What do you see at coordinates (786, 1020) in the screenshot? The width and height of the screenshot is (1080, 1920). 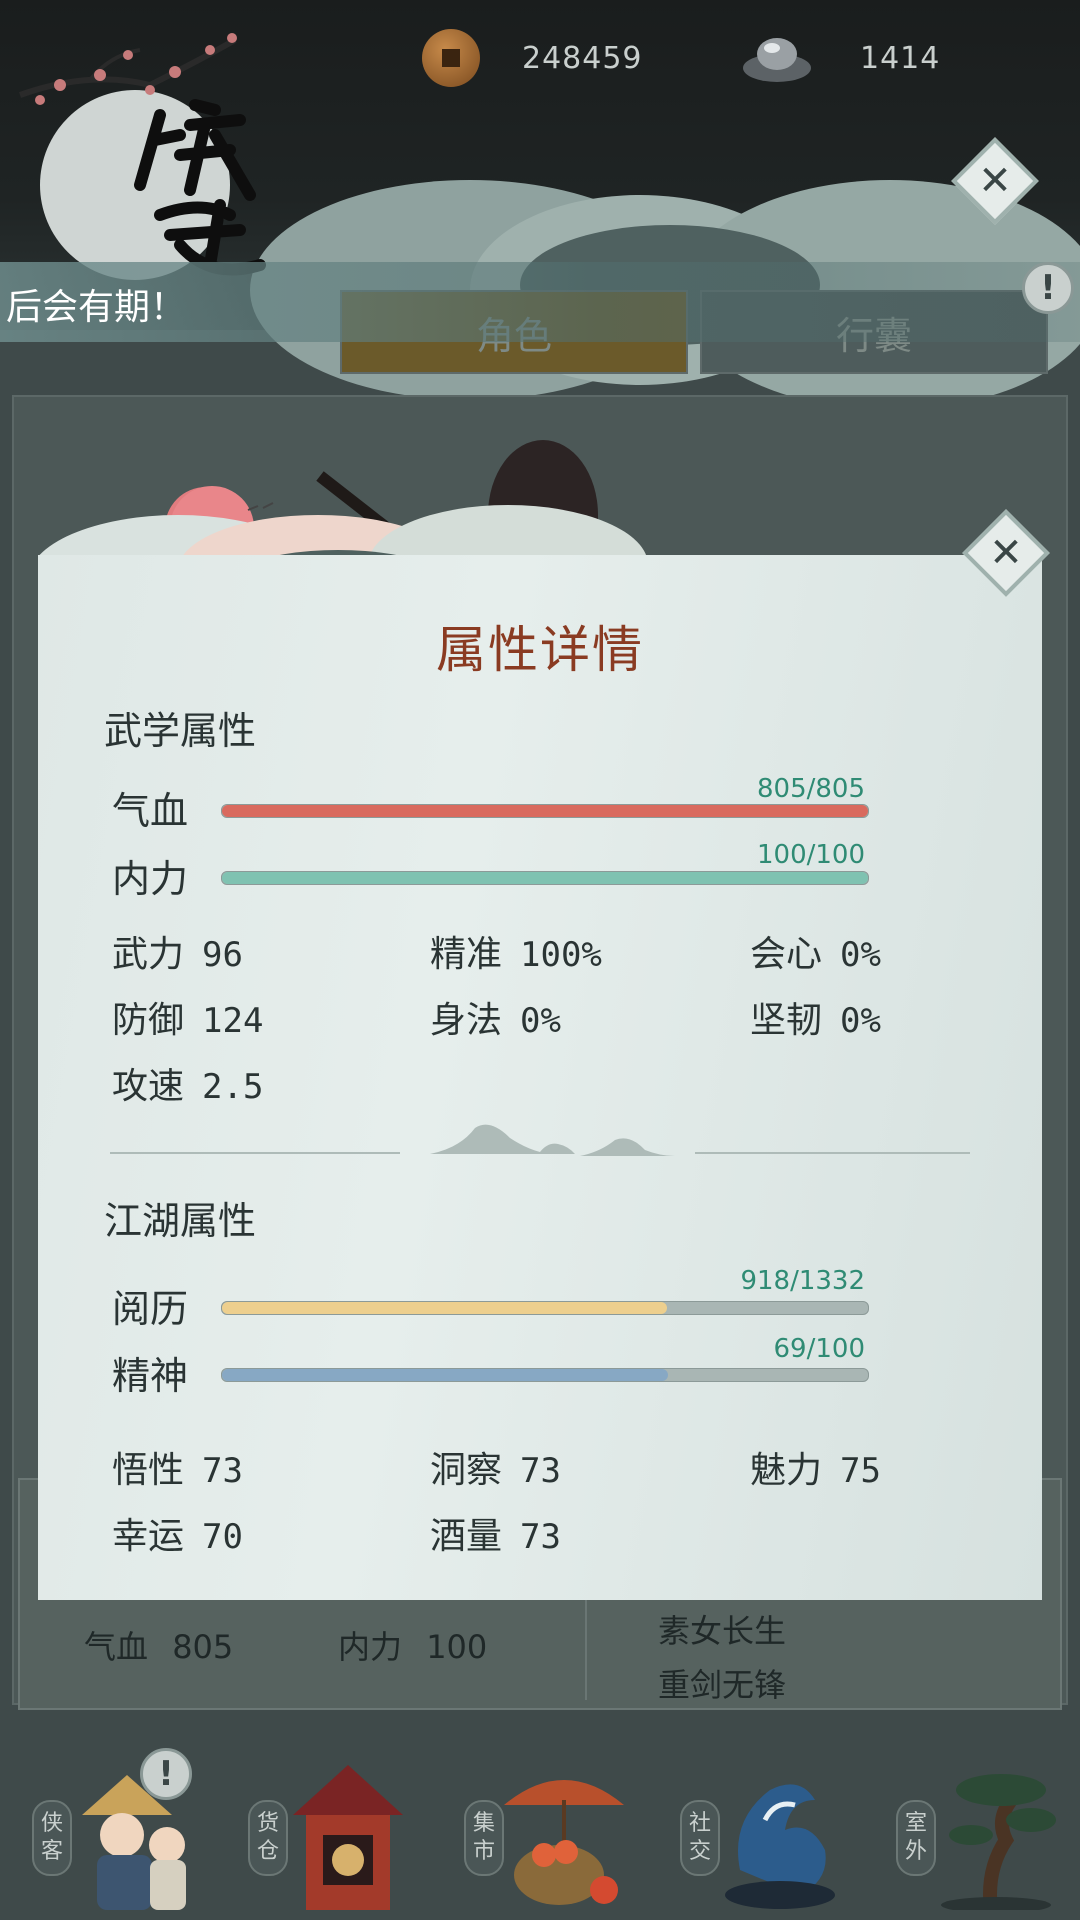 I see `stat-label: 坚韧` at bounding box center [786, 1020].